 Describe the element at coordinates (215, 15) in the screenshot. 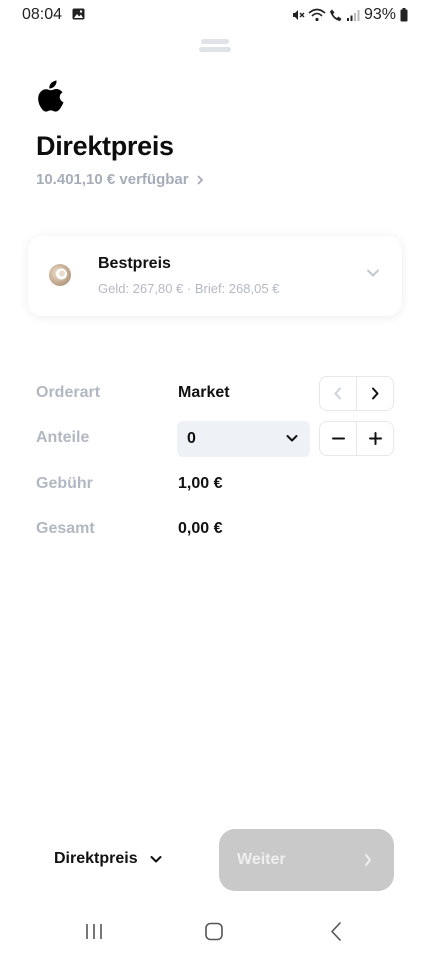

I see `status-bar: 08:04 93%` at that location.